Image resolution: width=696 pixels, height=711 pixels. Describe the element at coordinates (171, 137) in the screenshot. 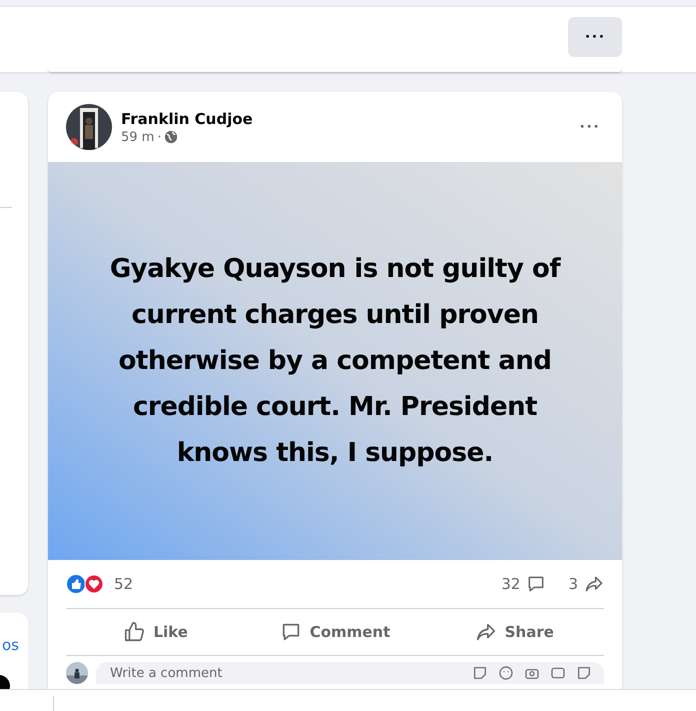

I see `globe-icon` at that location.